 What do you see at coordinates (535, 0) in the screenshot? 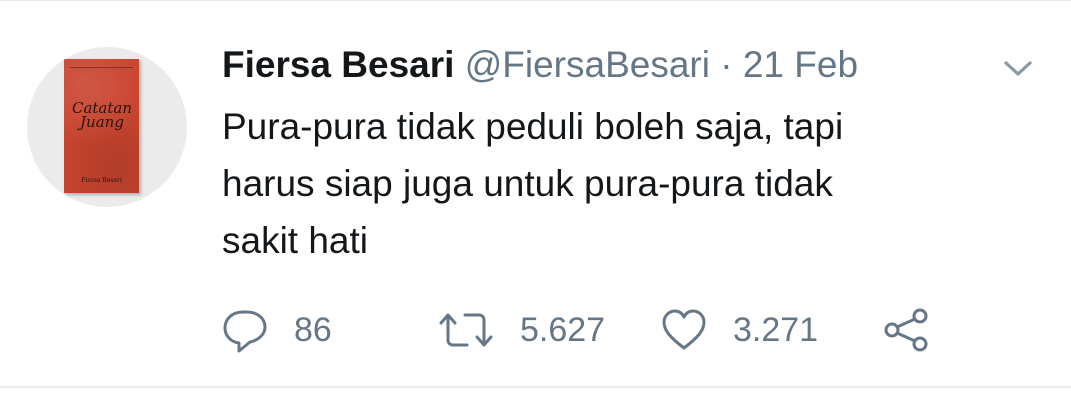
I see `top-divider` at bounding box center [535, 0].